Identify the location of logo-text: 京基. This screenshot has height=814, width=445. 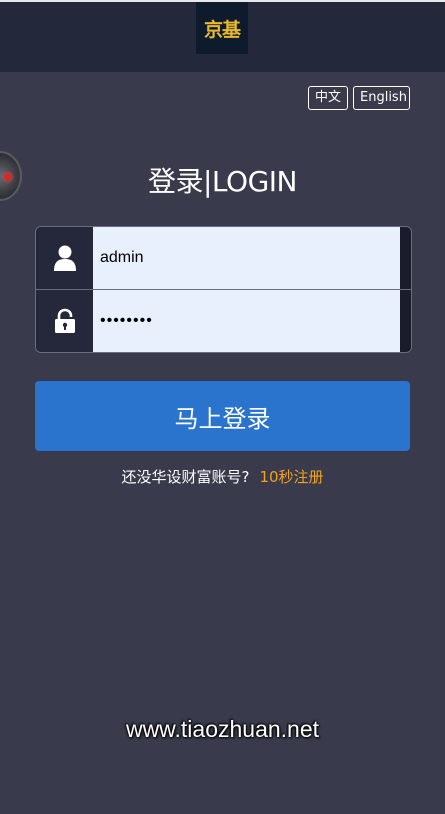
(222, 29).